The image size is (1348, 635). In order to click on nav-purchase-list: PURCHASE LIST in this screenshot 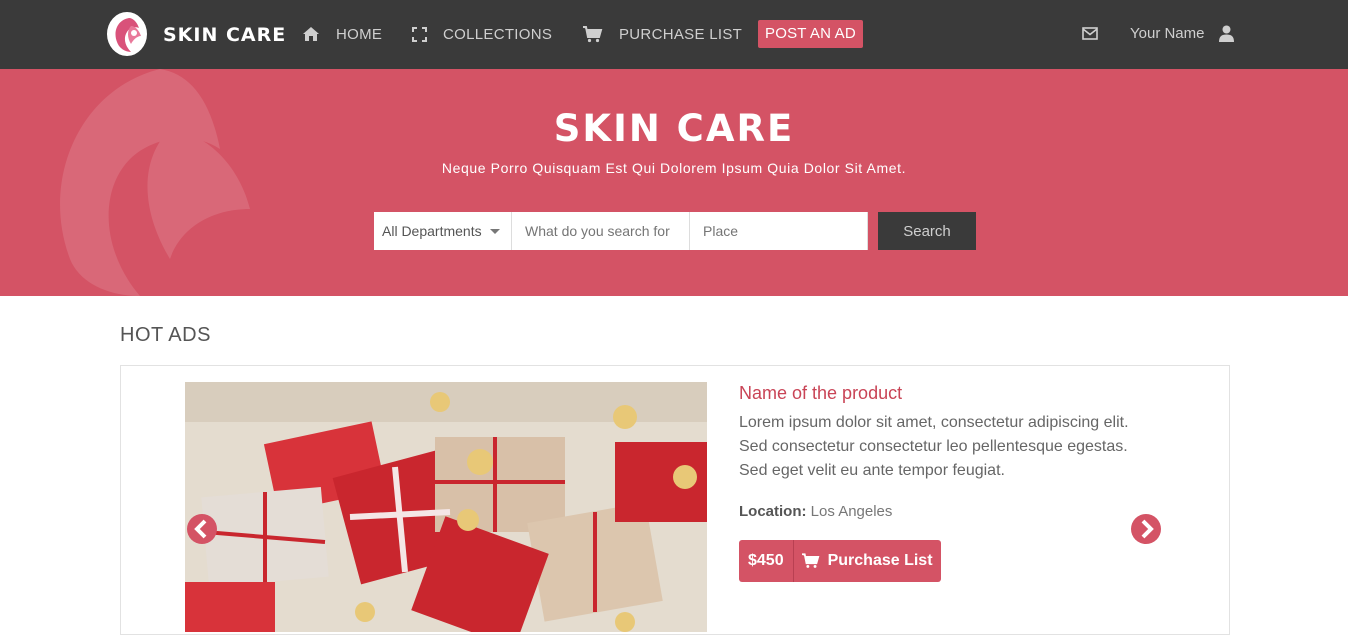, I will do `click(662, 34)`.